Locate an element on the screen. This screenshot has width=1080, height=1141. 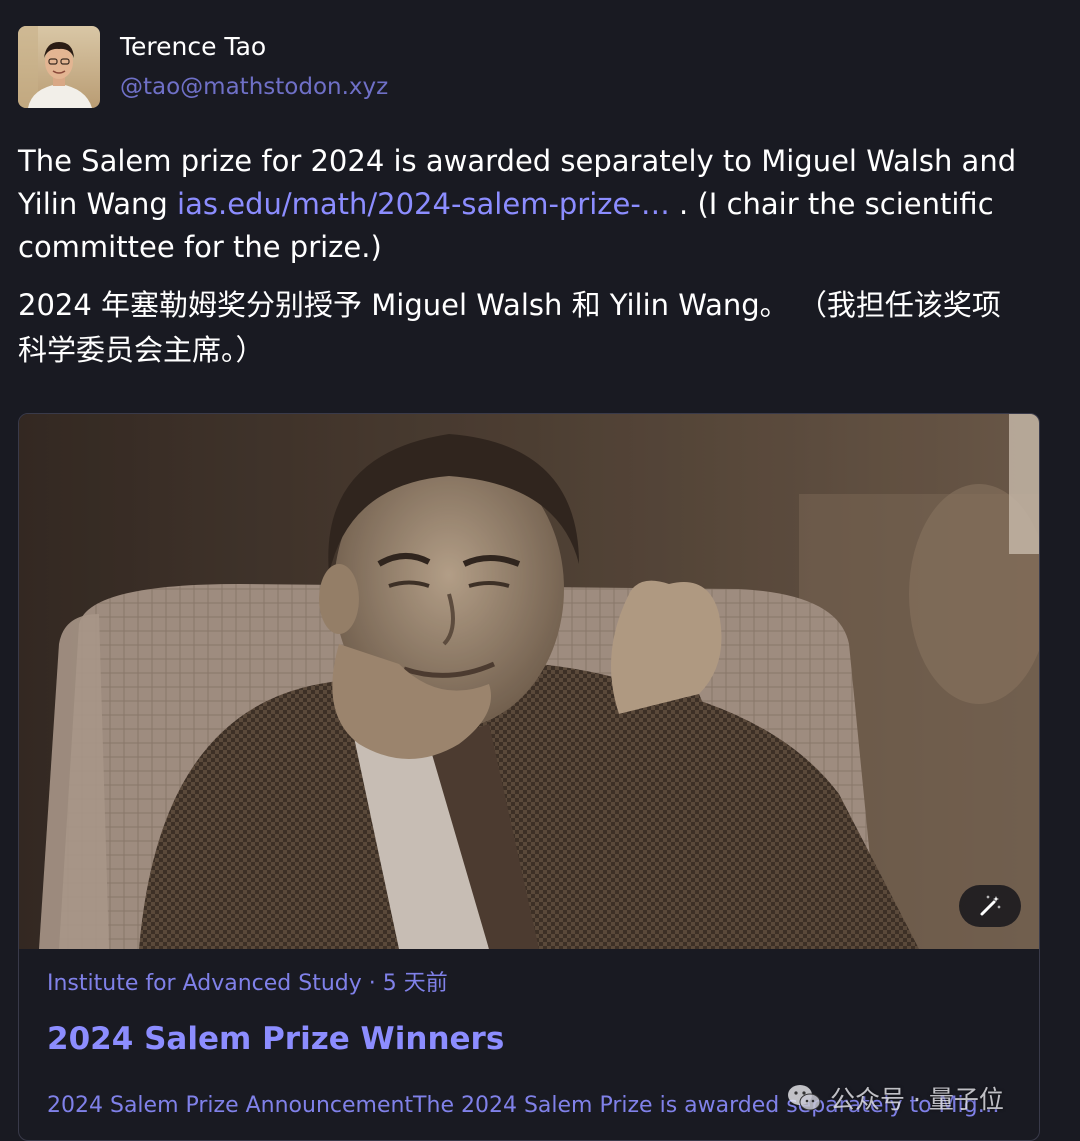
watermark: 公众号 · 量子位 is located at coordinates (895, 1098).